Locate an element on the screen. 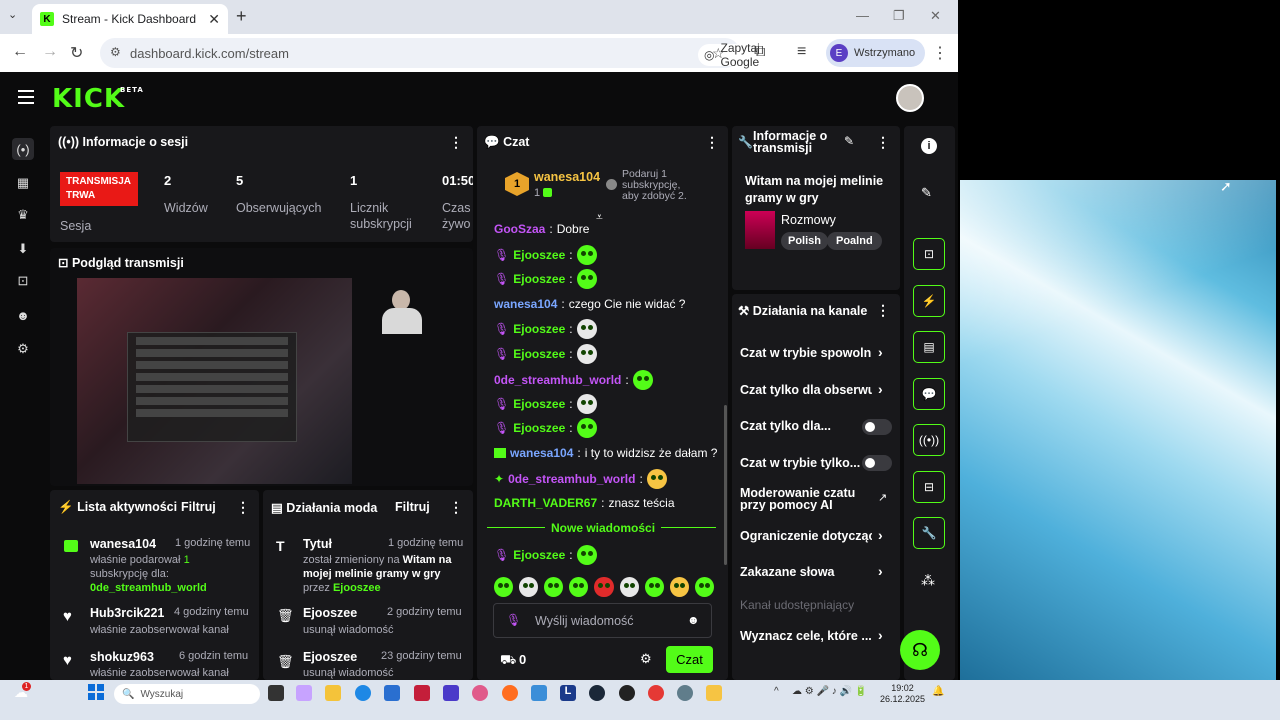 The image size is (1280, 720). banned-words-row: Zakazane słowa is located at coordinates (815, 572).